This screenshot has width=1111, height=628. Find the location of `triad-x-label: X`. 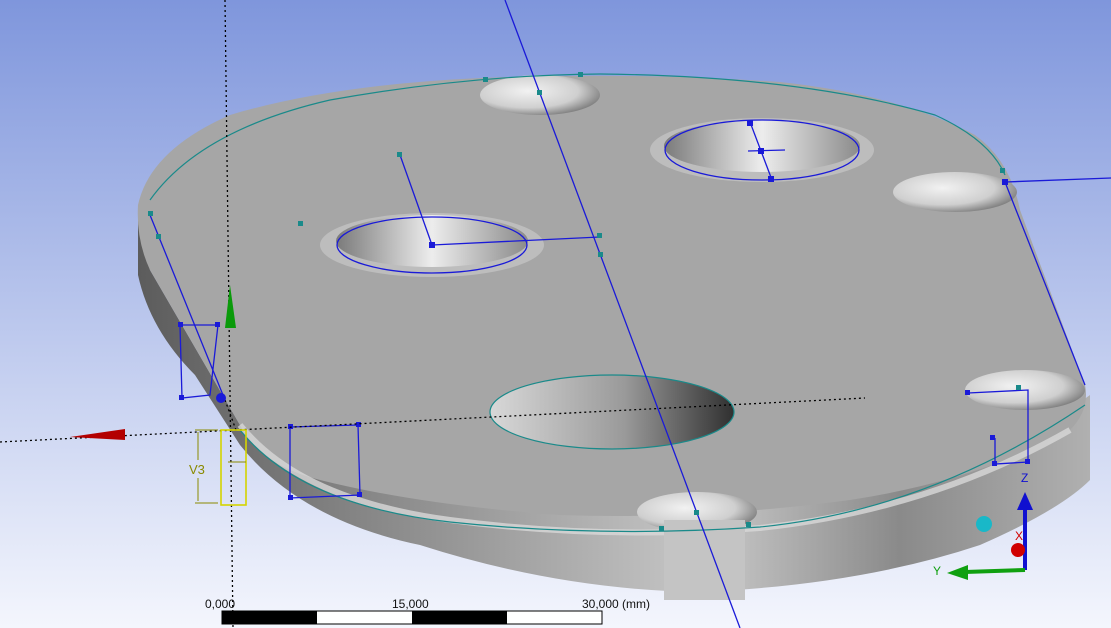

triad-x-label: X is located at coordinates (1019, 536).